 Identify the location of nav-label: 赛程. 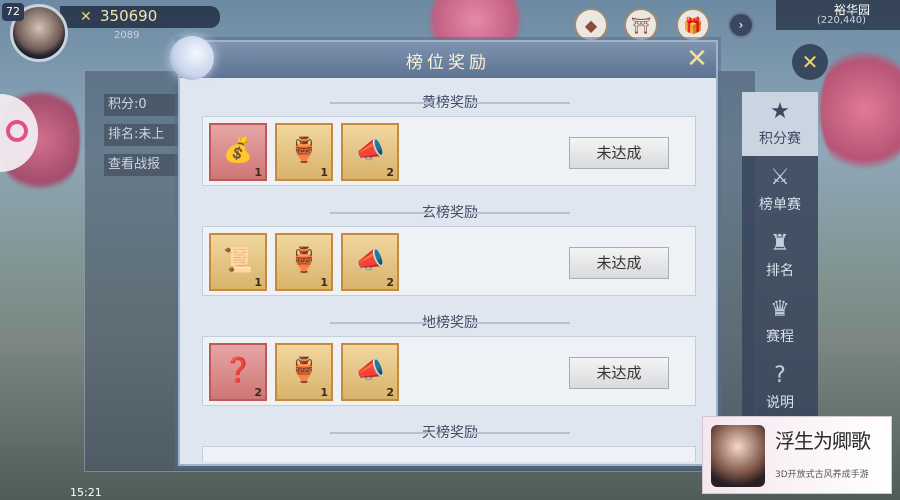
(780, 337).